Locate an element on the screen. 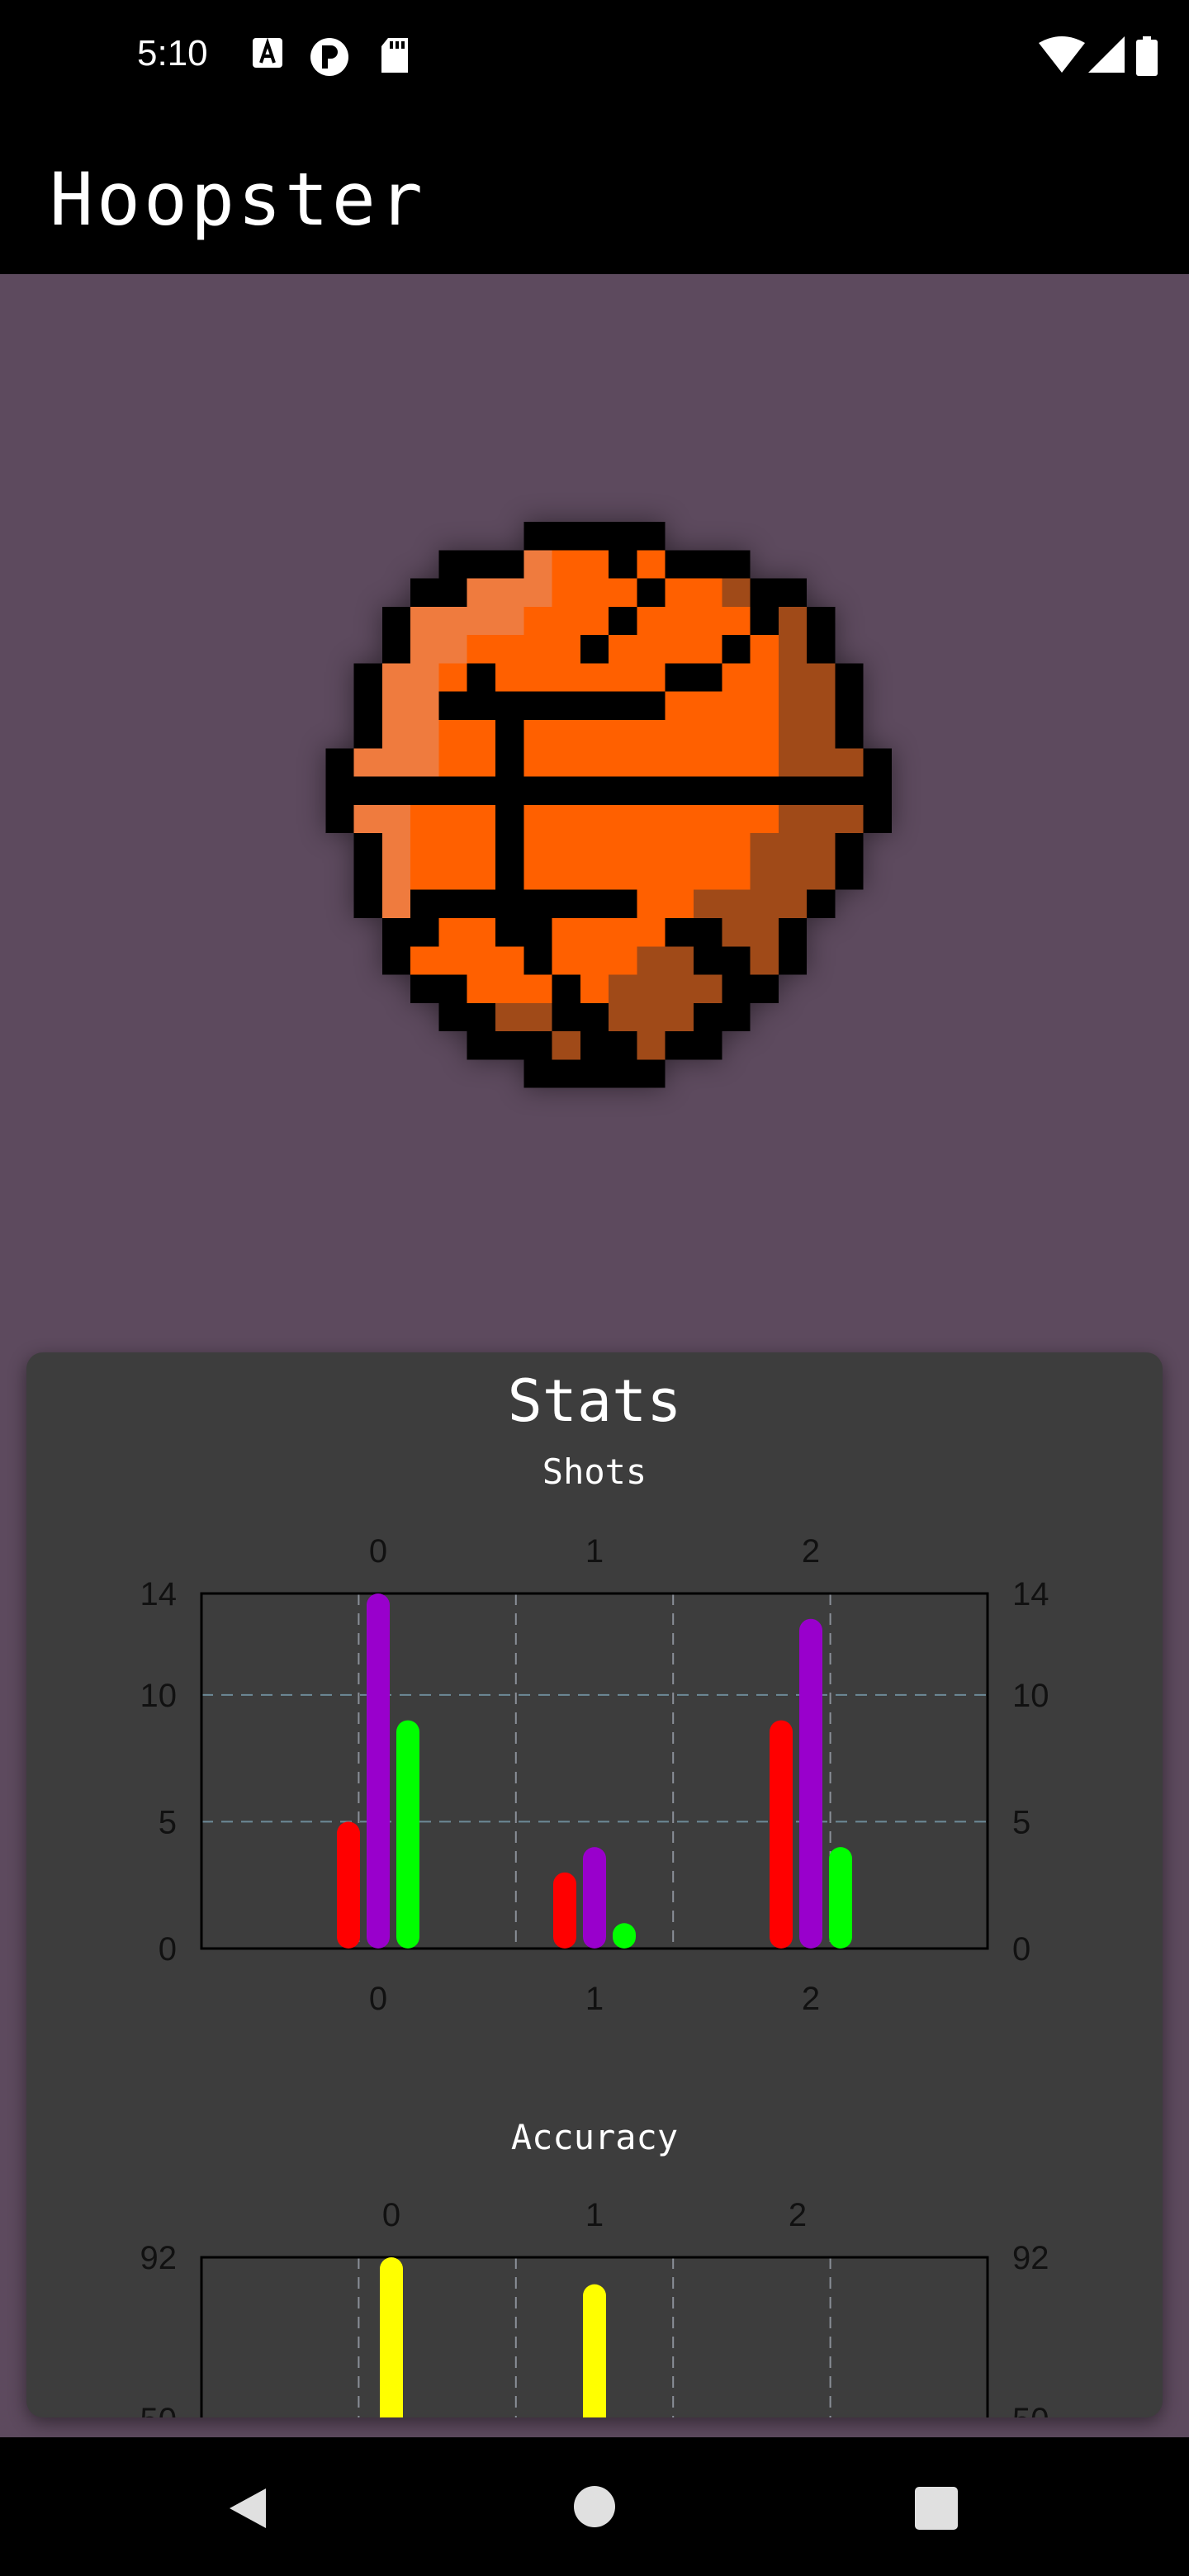 The image size is (1189, 2576). recents-icon is located at coordinates (936, 2508).